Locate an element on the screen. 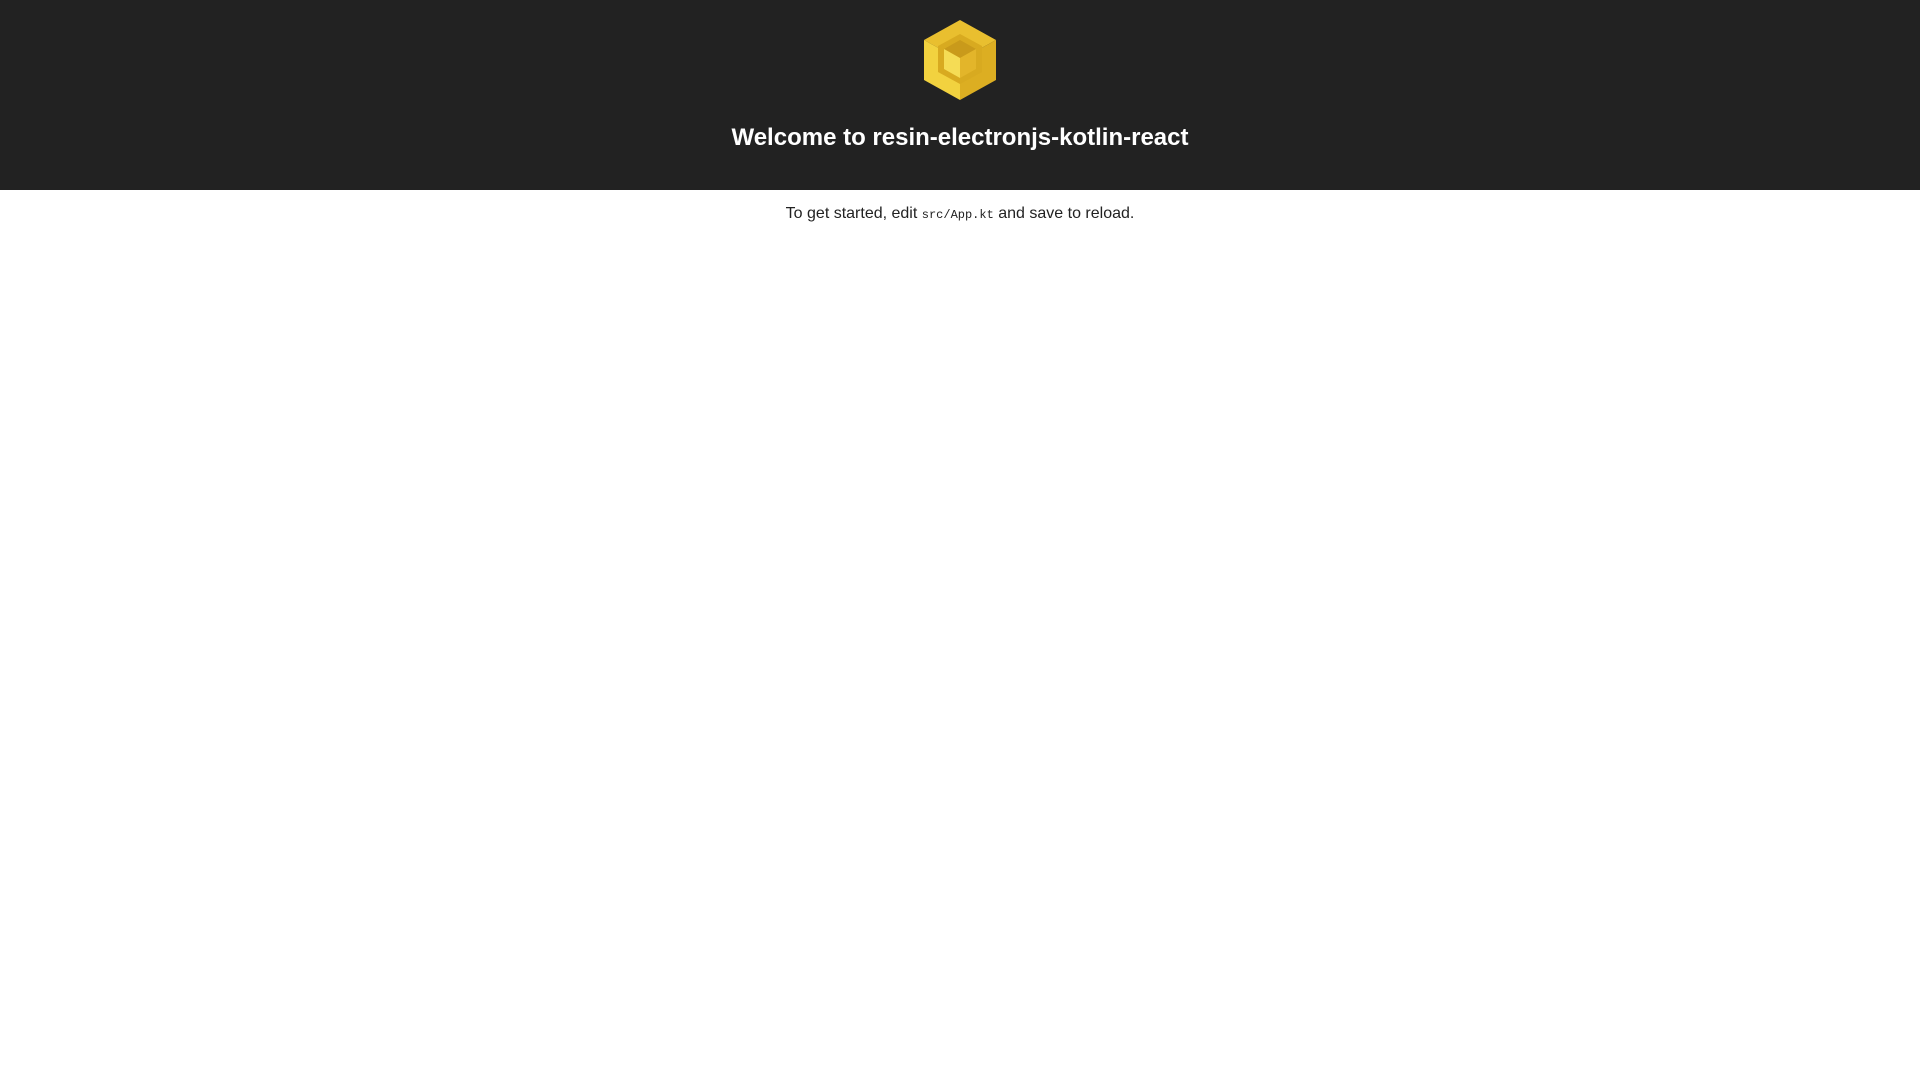  cube-logo-icon is located at coordinates (960, 60).